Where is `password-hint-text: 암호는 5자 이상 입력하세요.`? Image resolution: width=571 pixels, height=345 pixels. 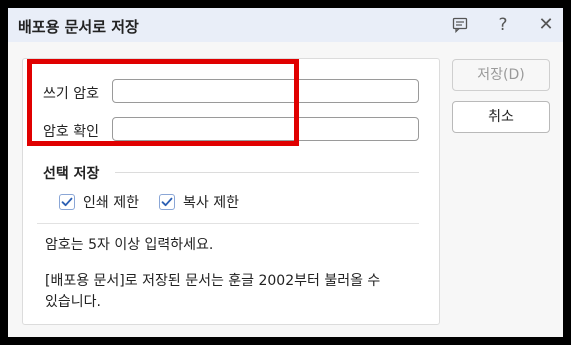 password-hint-text: 암호는 5자 이상 입력하세요. is located at coordinates (129, 245).